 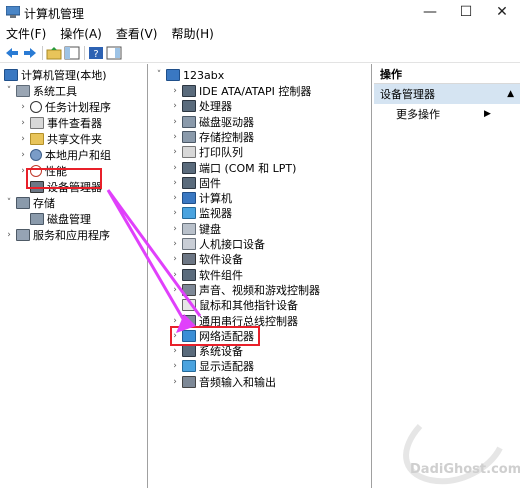 What do you see at coordinates (201, 106) in the screenshot?
I see `device-category-item: › 处理器` at bounding box center [201, 106].